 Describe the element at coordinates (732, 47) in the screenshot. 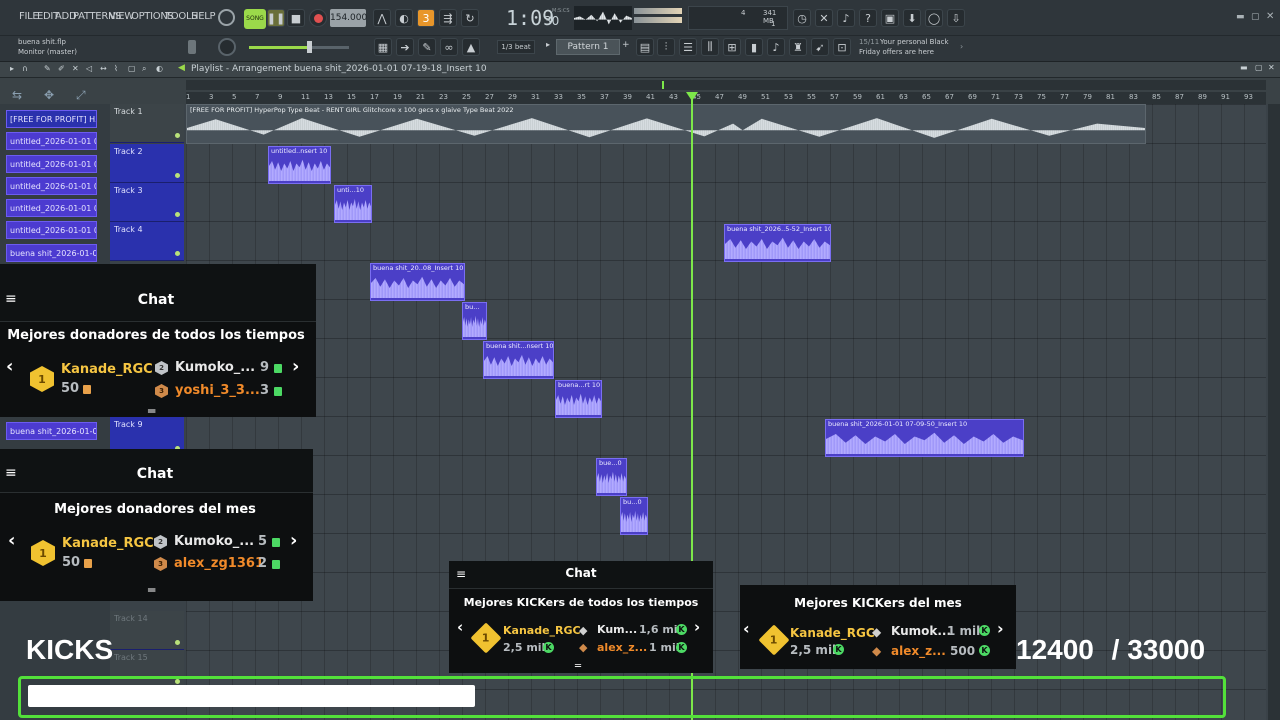

I see `channel-icon: ⊞` at that location.